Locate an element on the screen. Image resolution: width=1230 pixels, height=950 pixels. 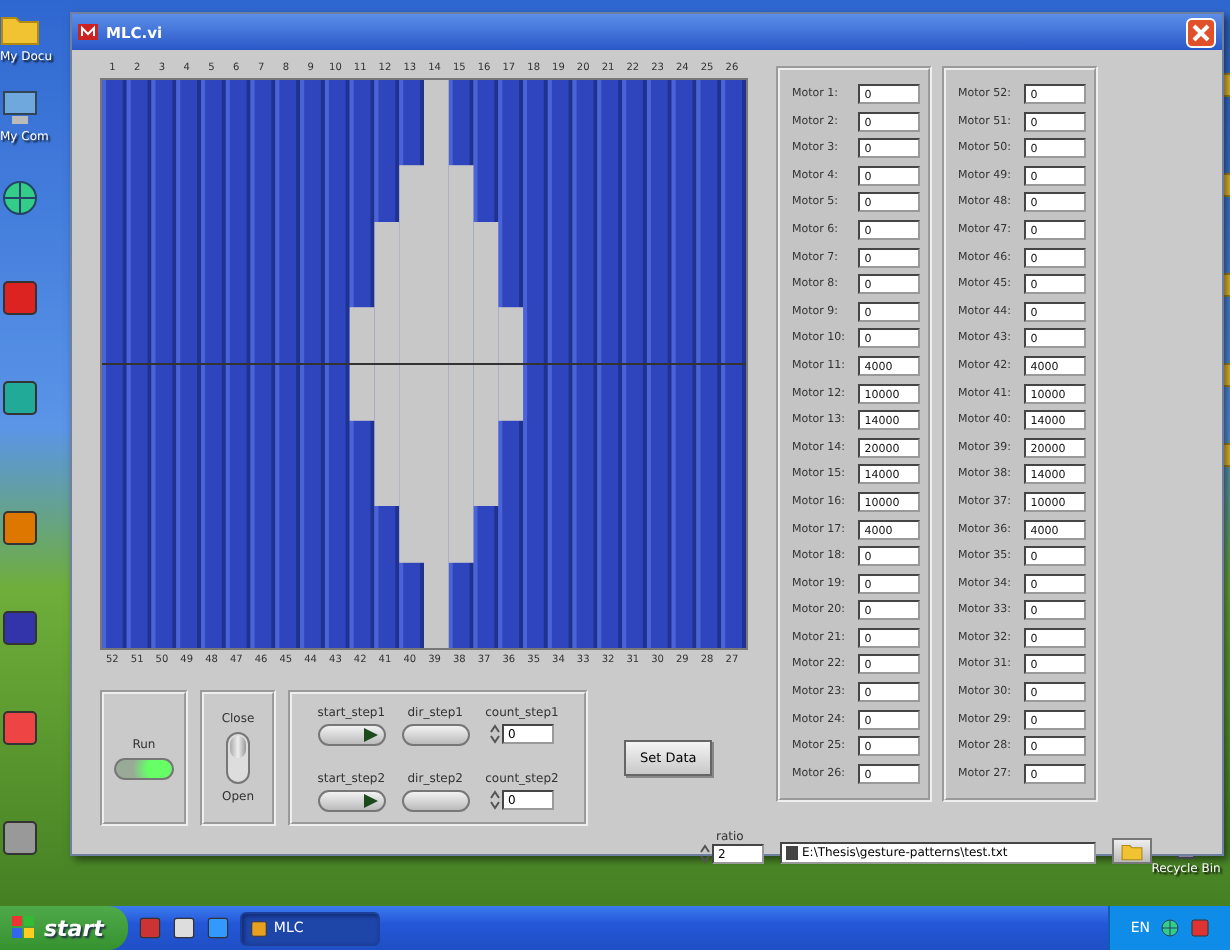
tray-app-icon is located at coordinates (1200, 928).